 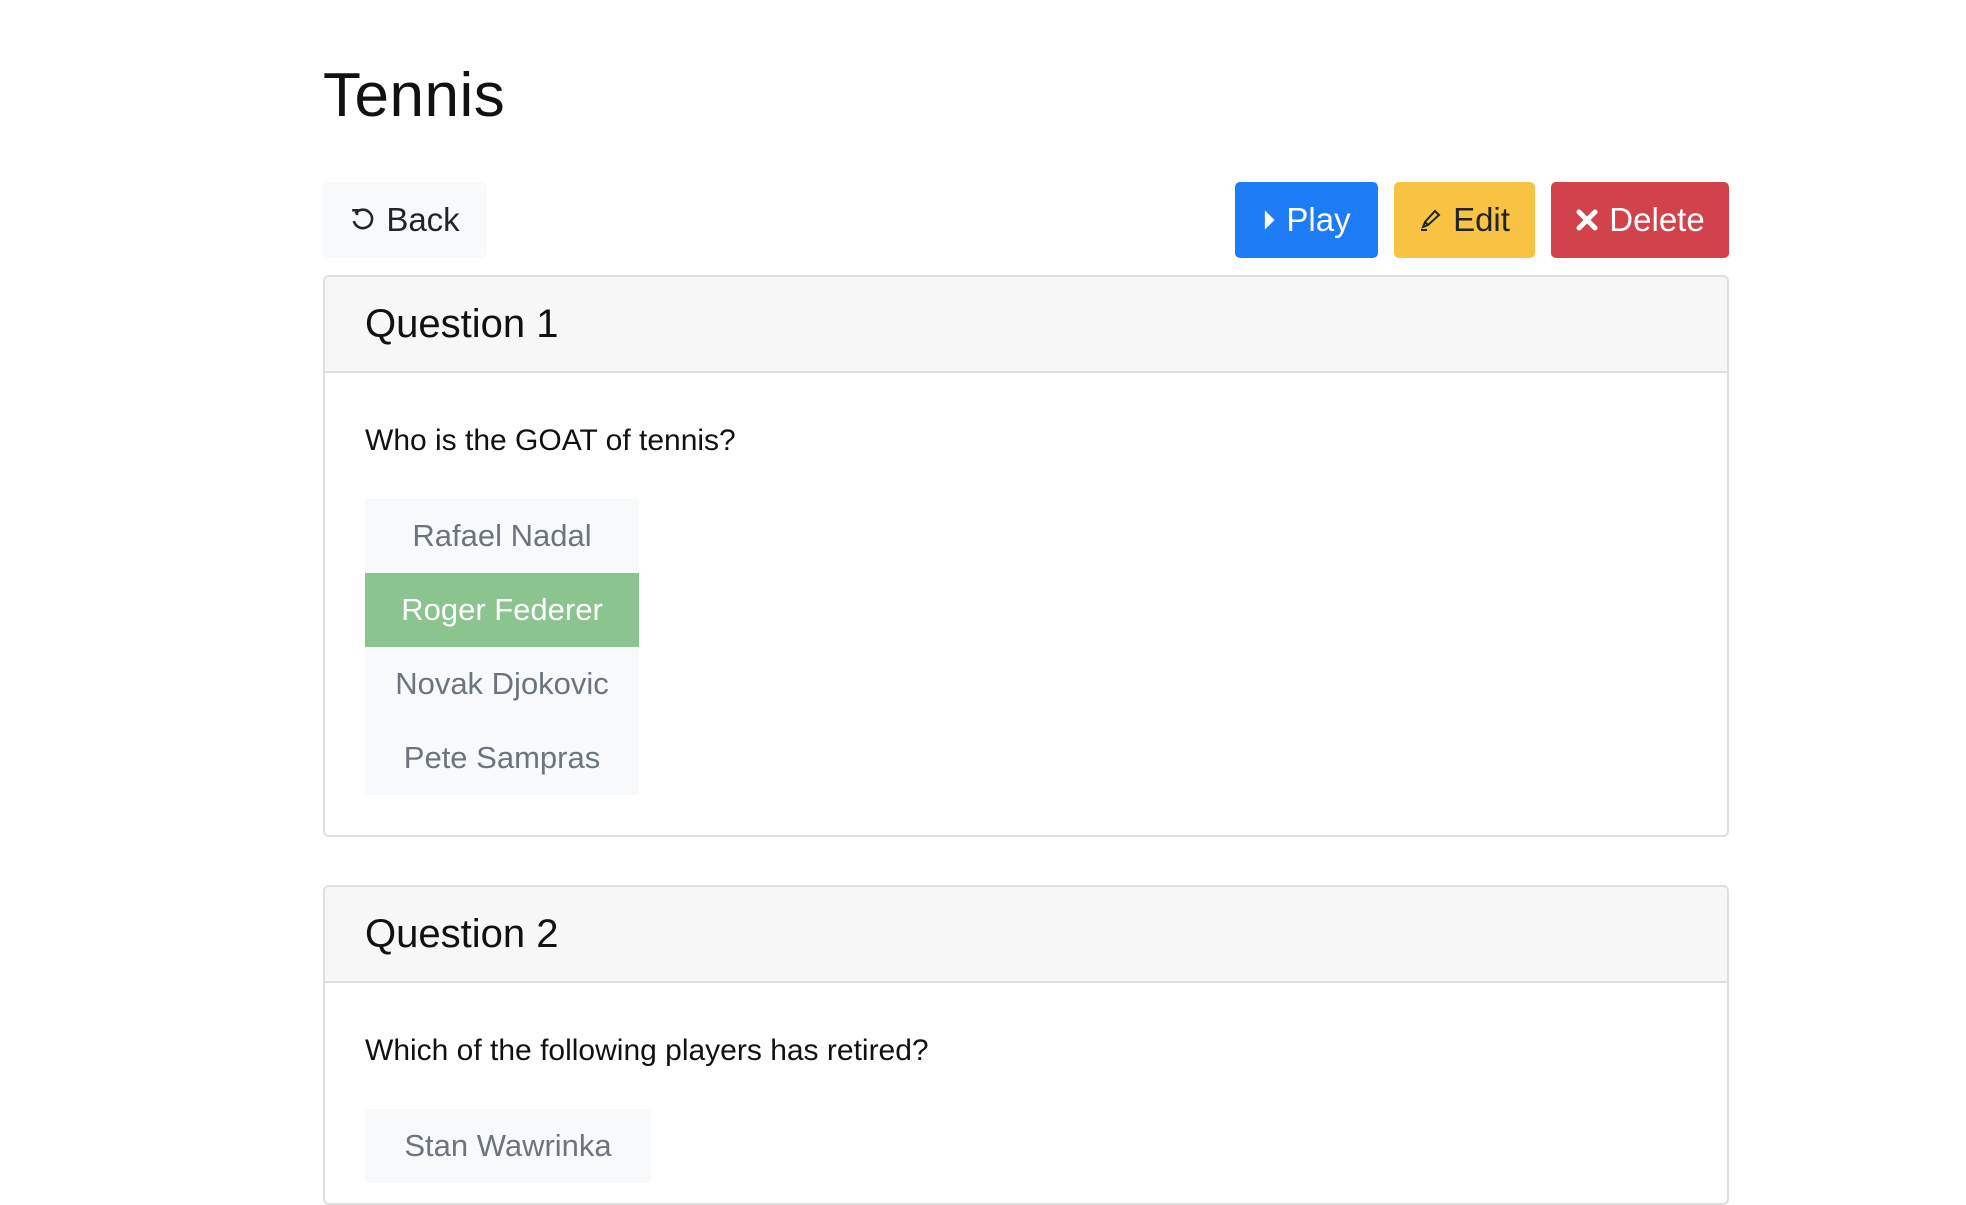 What do you see at coordinates (423, 219) in the screenshot?
I see `back-button-label: Back` at bounding box center [423, 219].